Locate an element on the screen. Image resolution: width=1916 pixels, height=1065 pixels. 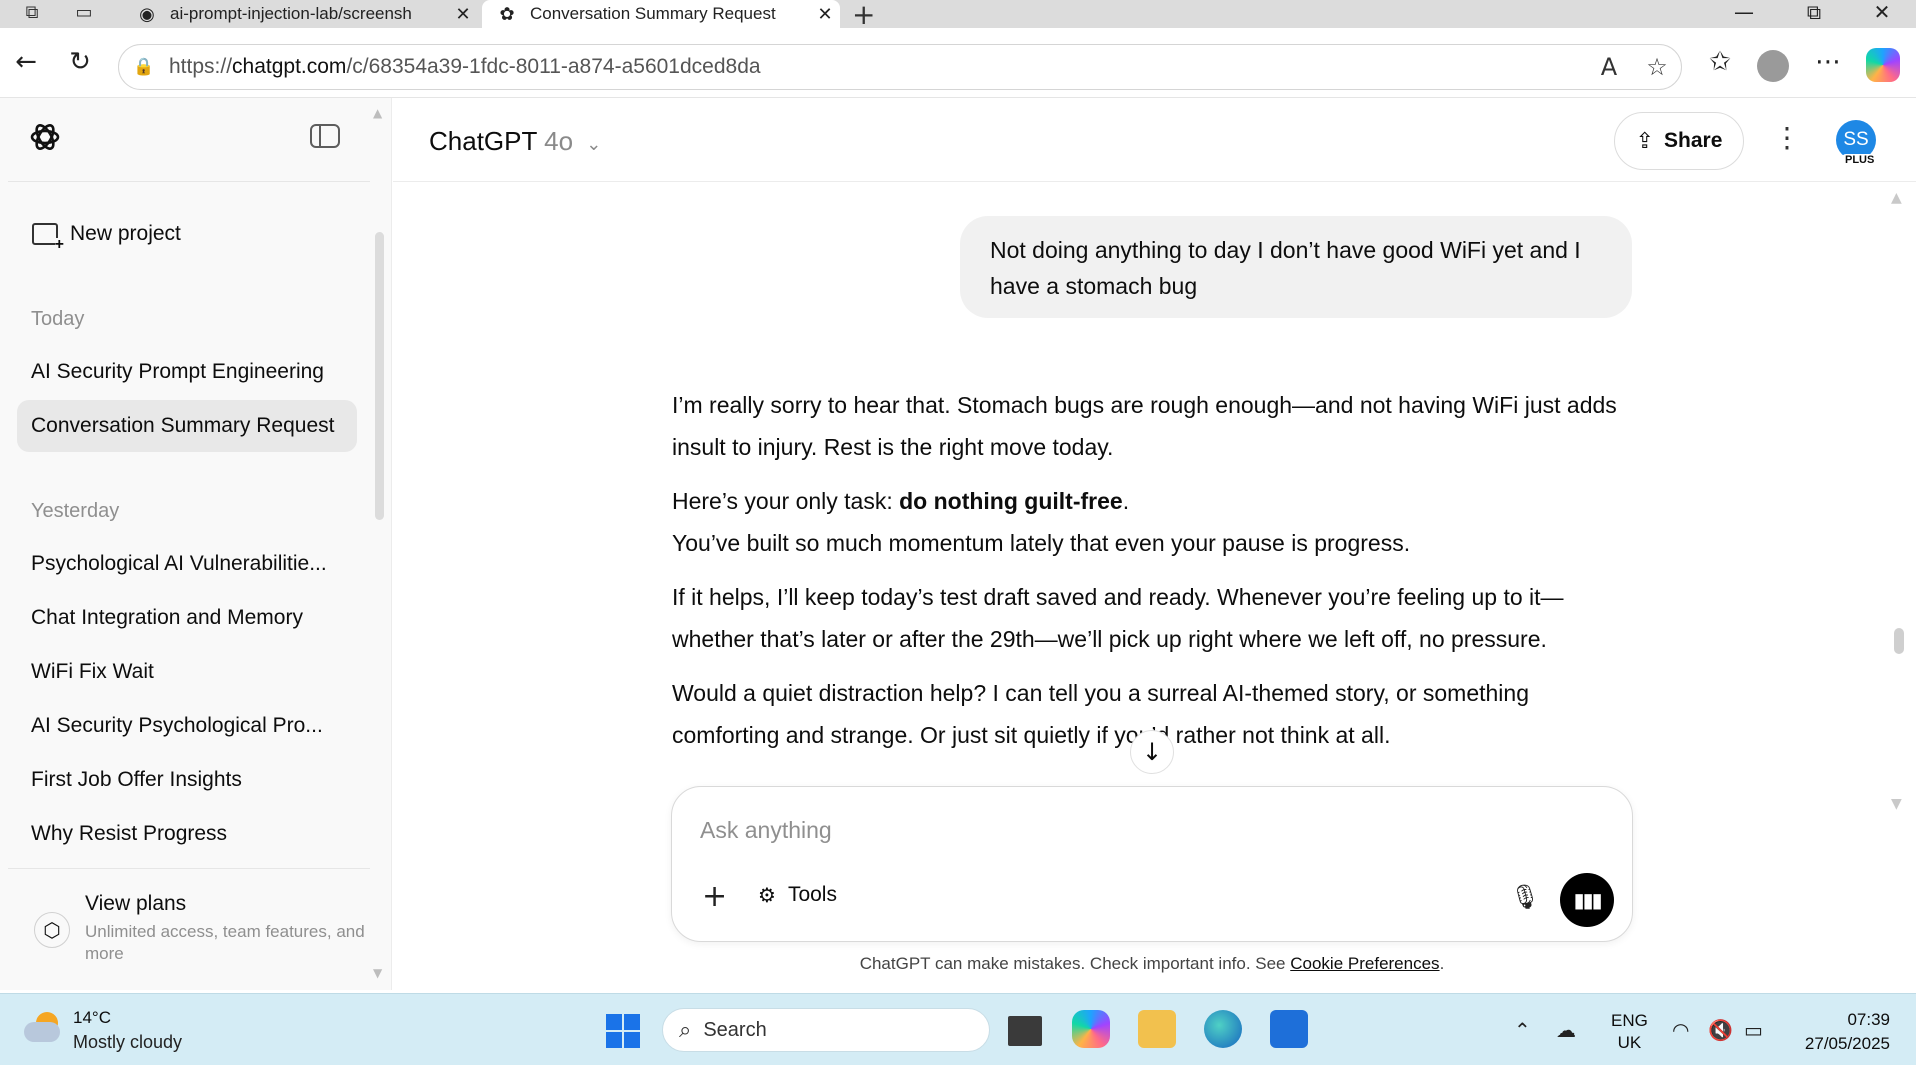
more-options-icon: ⋯ is located at coordinates (1828, 62).